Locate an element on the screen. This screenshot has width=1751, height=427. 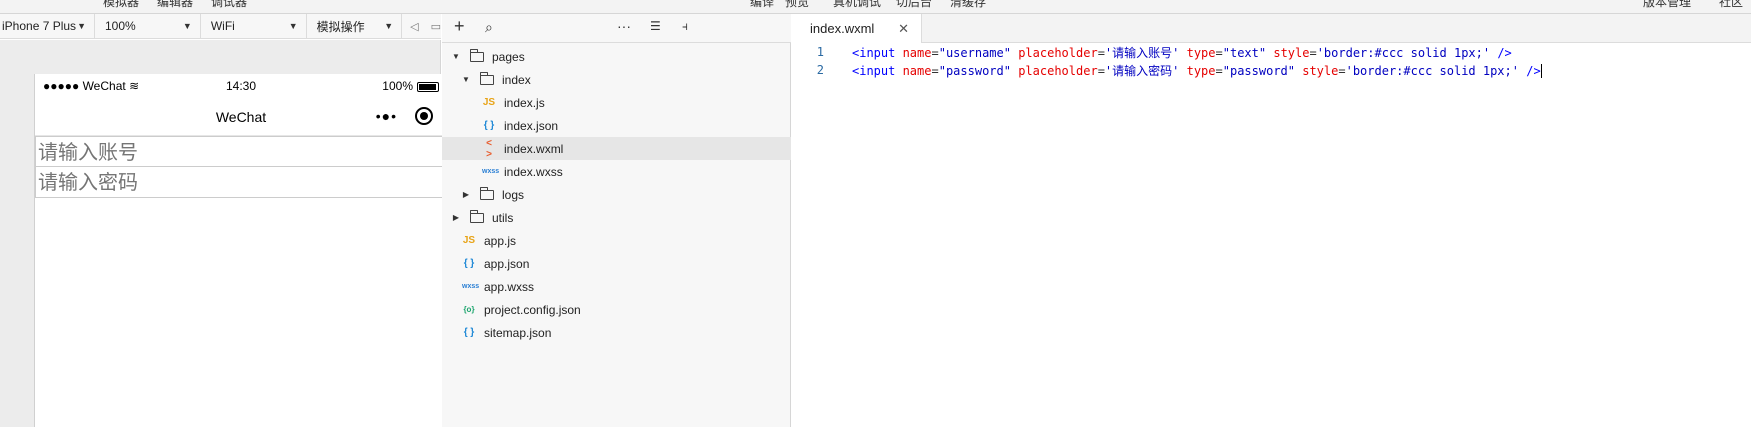
tab-index-wxml: index.wxml ✕ is located at coordinates (857, 28).